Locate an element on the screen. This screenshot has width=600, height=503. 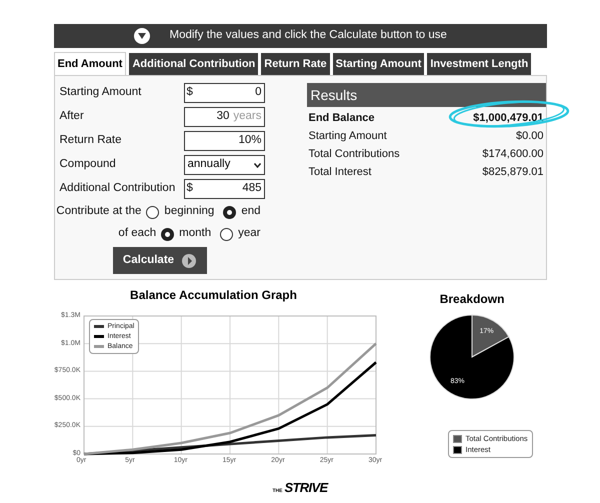
tab: Additional Contribution is located at coordinates (193, 64).